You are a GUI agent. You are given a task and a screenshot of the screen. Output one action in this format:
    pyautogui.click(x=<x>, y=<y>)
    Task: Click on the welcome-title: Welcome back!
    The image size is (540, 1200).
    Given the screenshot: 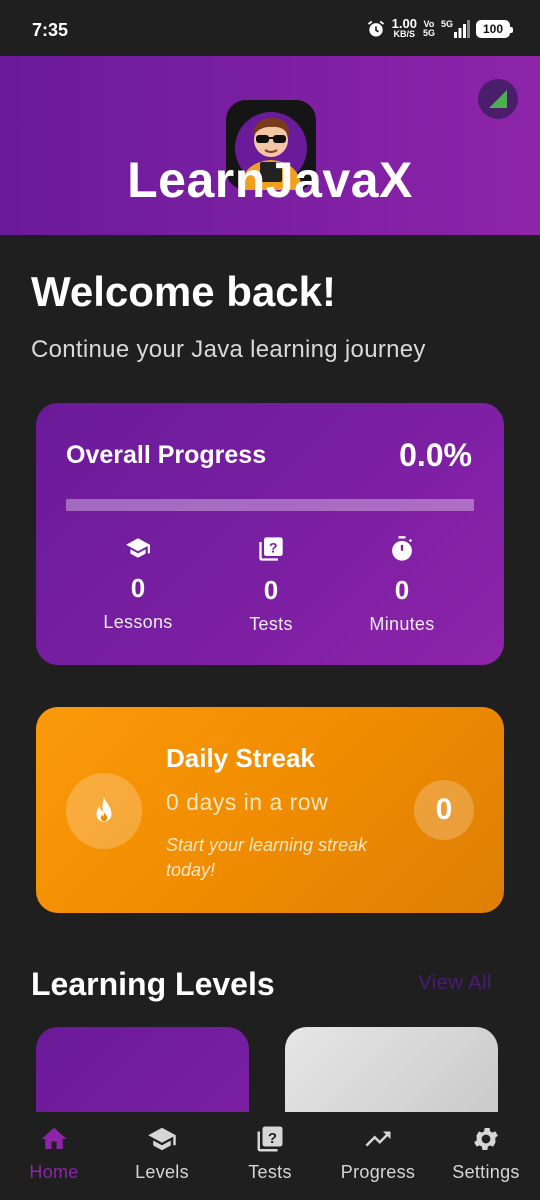 What is the action you would take?
    pyautogui.click(x=184, y=291)
    